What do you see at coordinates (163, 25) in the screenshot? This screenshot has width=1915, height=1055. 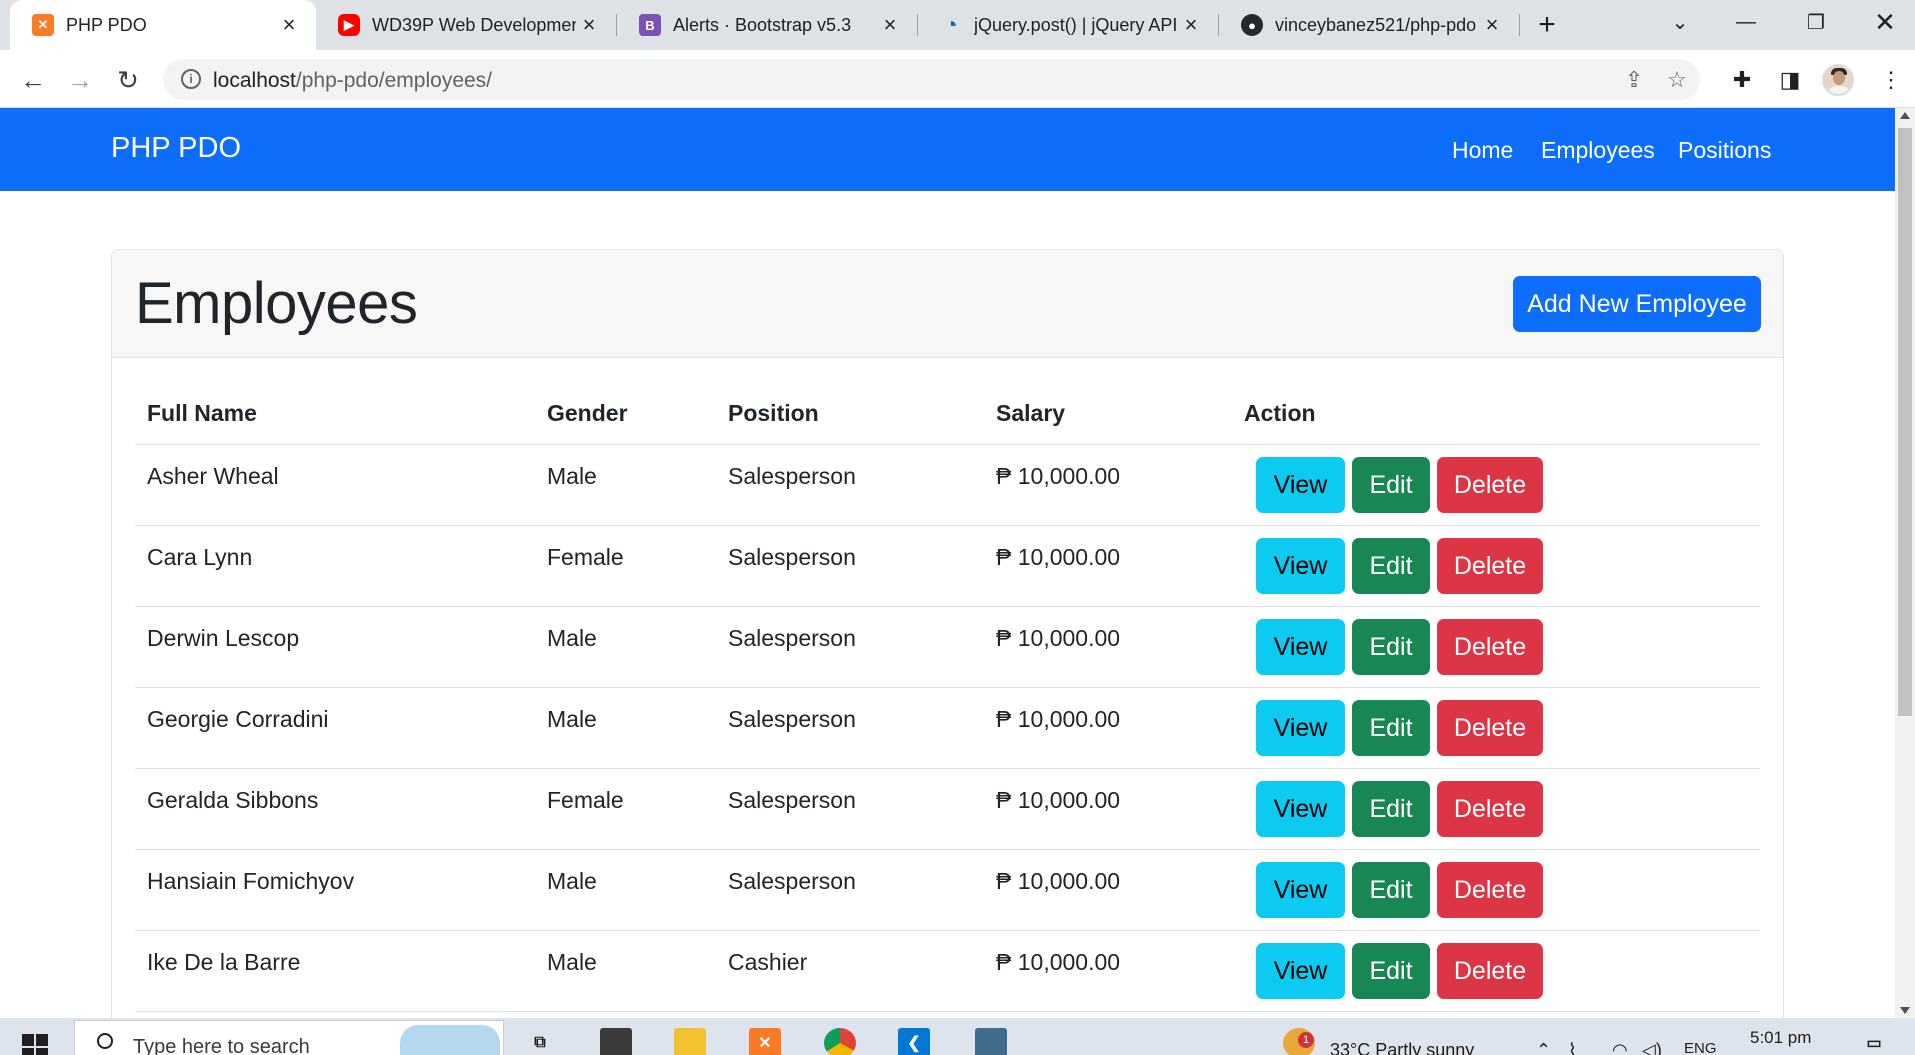 I see `browser-tab-1: ✕ PHP PDO ×` at bounding box center [163, 25].